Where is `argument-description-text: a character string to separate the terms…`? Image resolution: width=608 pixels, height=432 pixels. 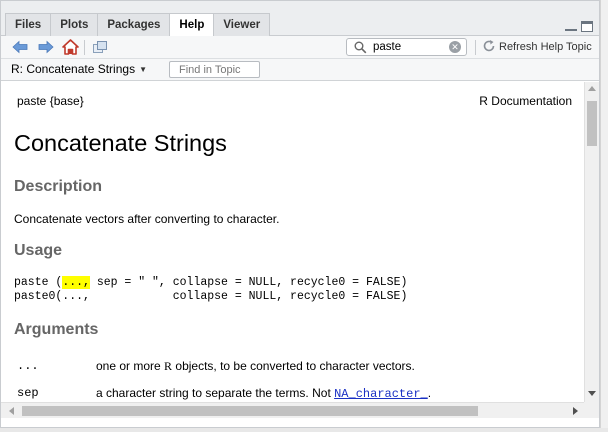
argument-description-text: a character string to separate the terms… is located at coordinates (215, 393).